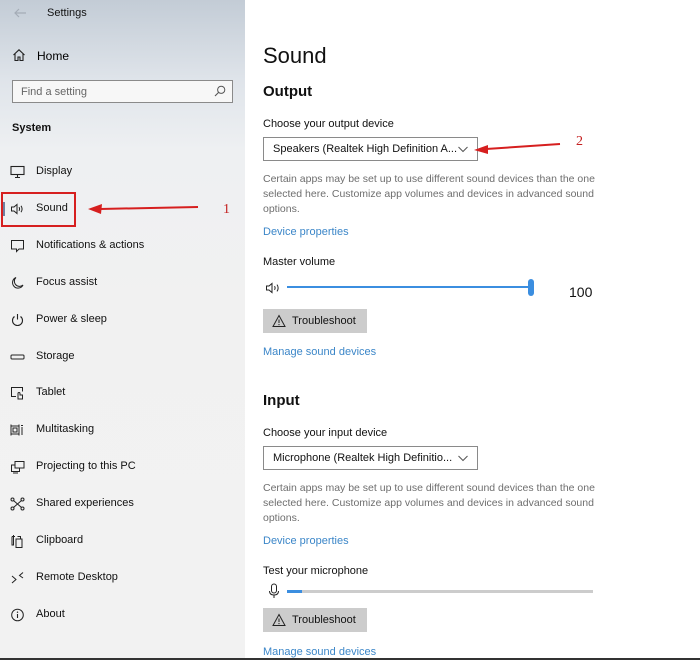 The image size is (700, 660). I want to click on section-label-system: System, so click(32, 128).